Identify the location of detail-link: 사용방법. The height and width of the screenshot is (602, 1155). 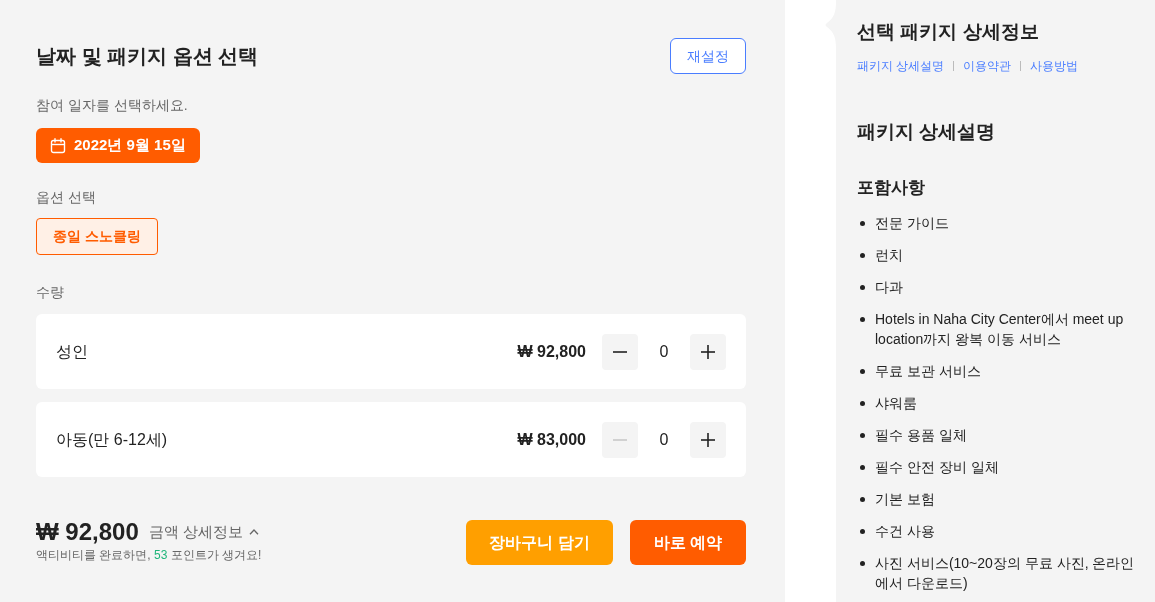
(1054, 66).